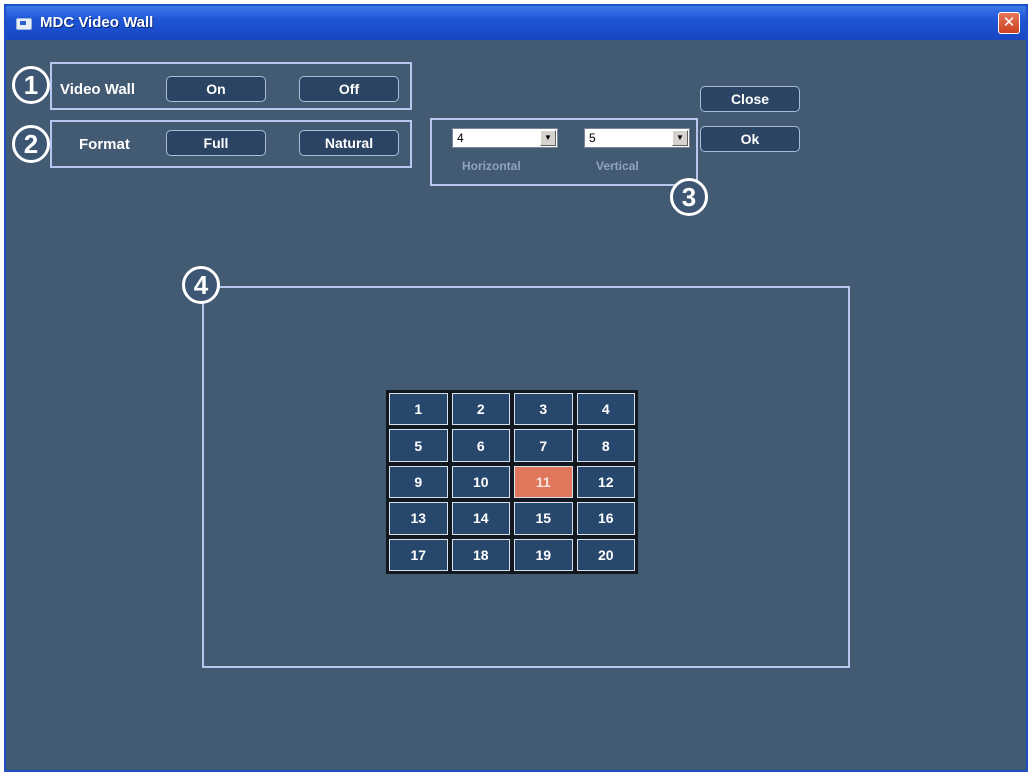 The image size is (1034, 776). What do you see at coordinates (201, 285) in the screenshot?
I see `callout-4: 4` at bounding box center [201, 285].